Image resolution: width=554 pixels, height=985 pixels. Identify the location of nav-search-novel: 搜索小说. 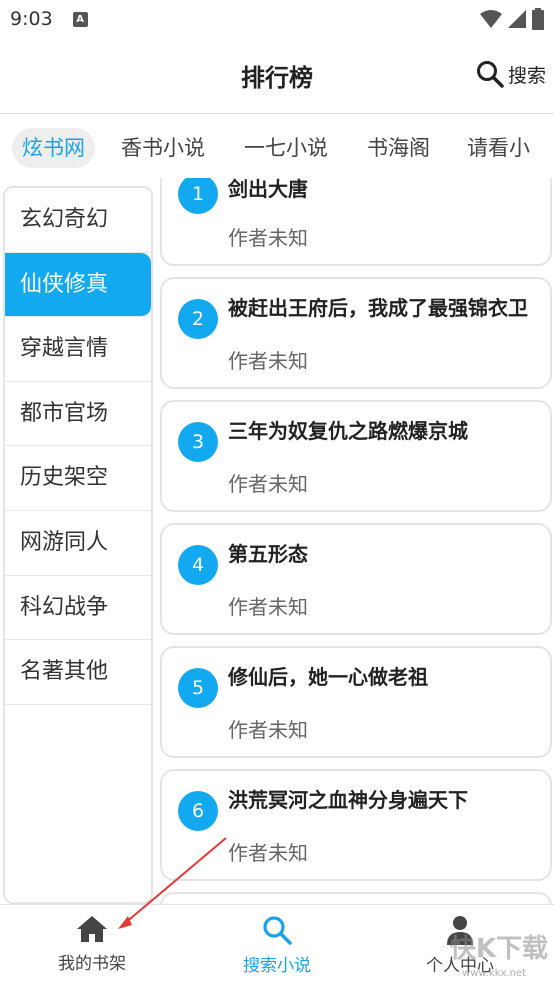
(277, 945).